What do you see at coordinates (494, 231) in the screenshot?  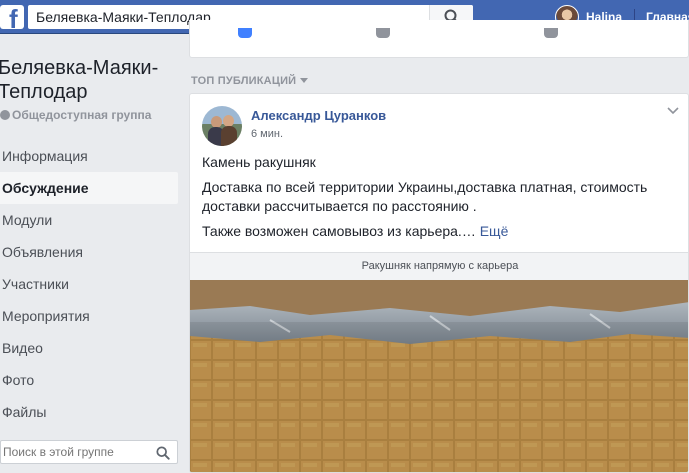 I see `see-more-link: Ещё` at bounding box center [494, 231].